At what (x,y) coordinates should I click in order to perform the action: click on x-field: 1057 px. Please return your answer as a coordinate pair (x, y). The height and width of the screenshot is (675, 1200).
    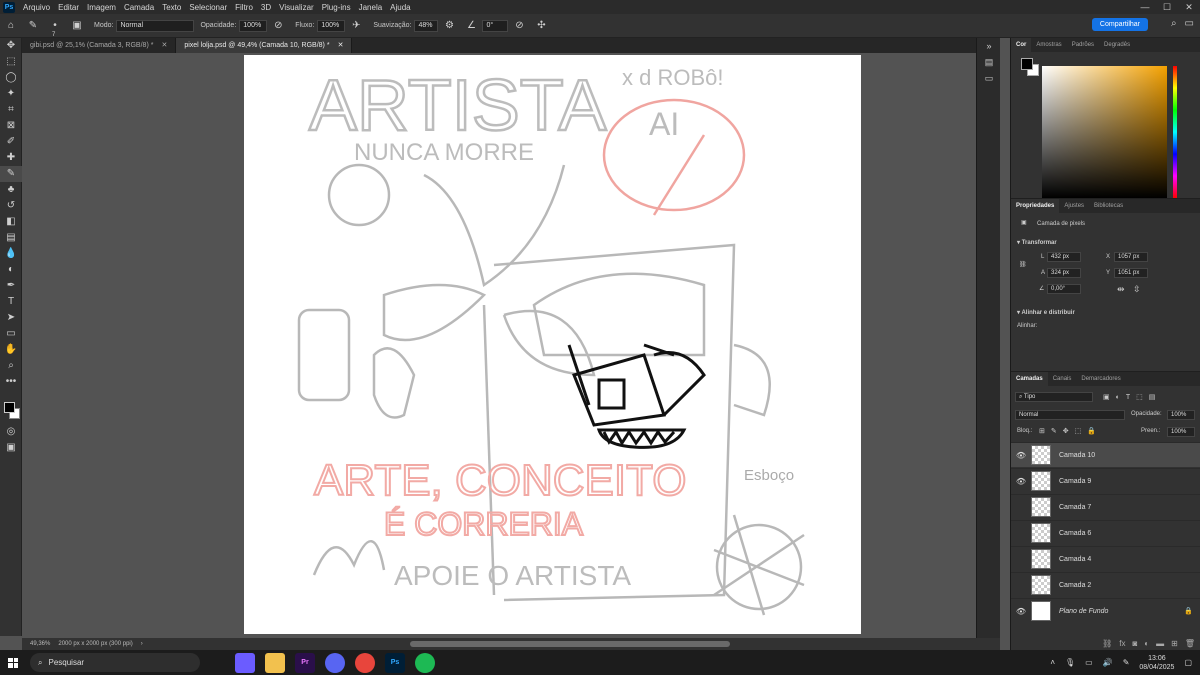
    Looking at the image, I should click on (1131, 257).